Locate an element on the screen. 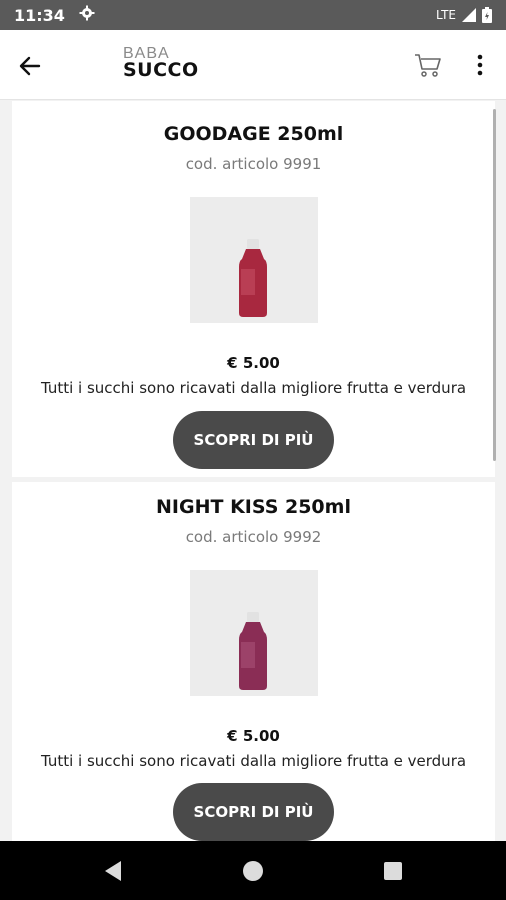  status-bar: 11:34 LTE is located at coordinates (253, 15).